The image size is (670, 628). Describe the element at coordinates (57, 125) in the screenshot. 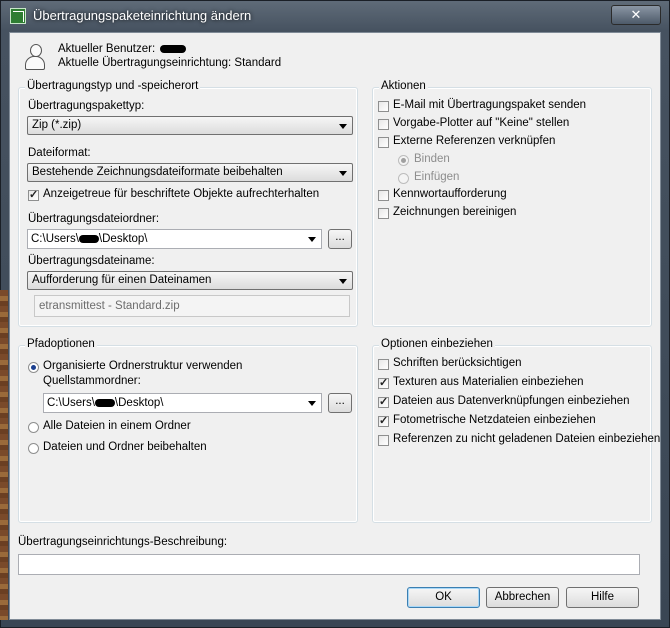

I see `package-type-value: Zip (*.zip)` at that location.